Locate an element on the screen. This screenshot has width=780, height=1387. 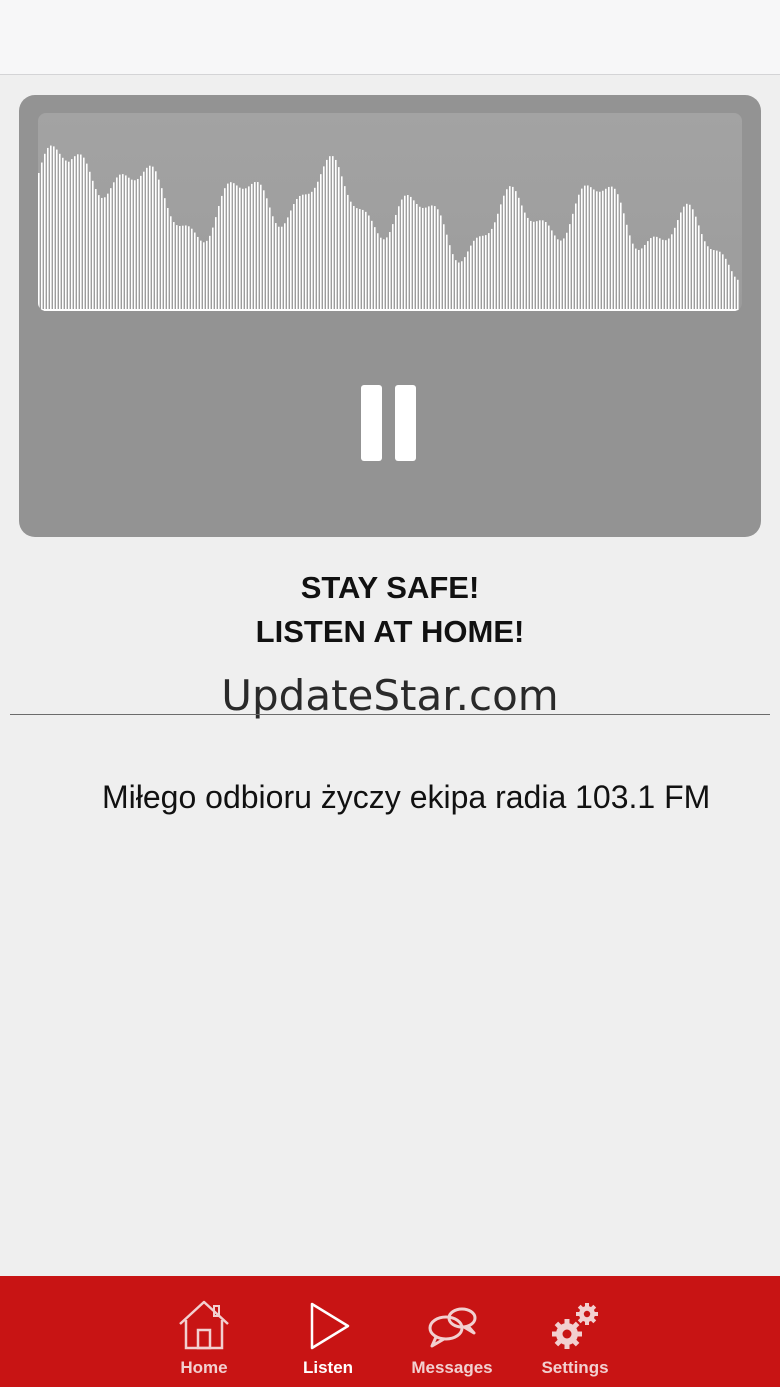
pause-icon-bar-right is located at coordinates (405, 423).